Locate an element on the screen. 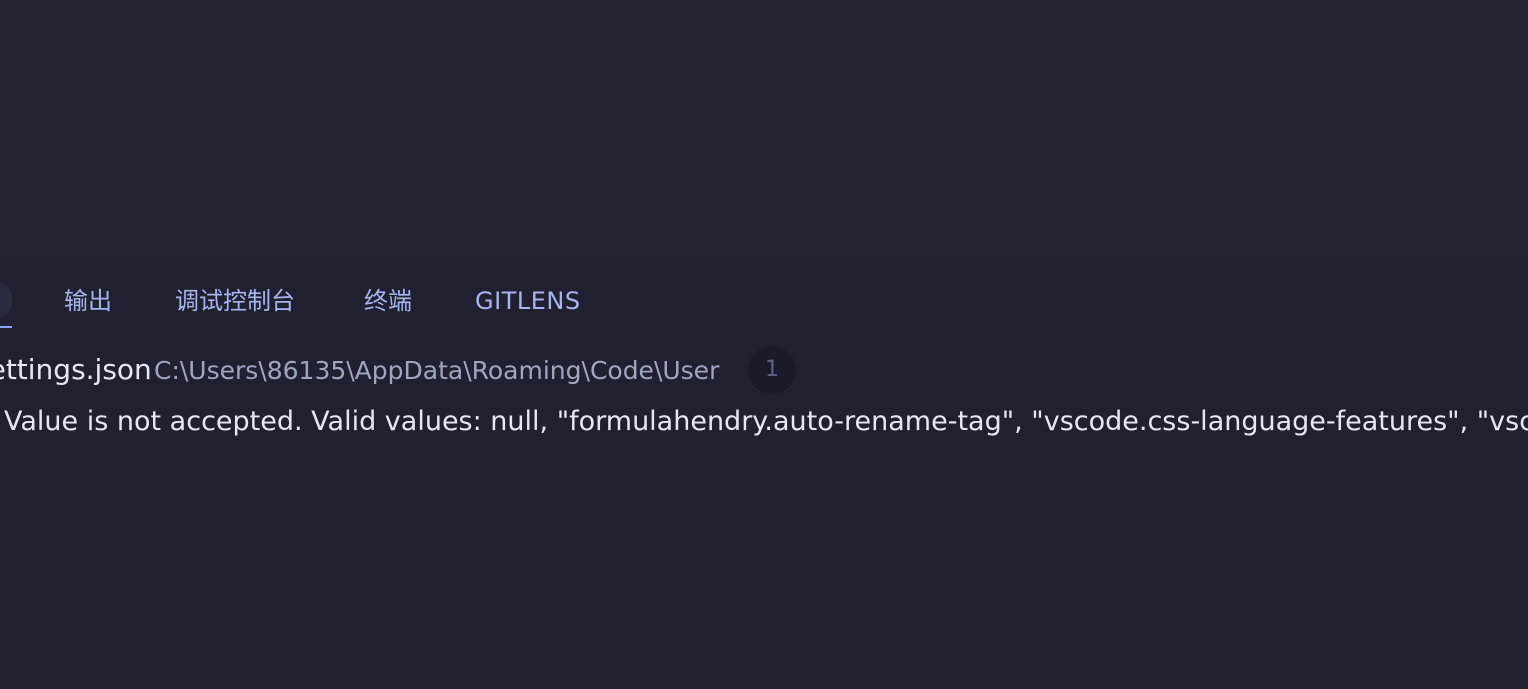 The width and height of the screenshot is (1528, 689). tab-problems-count-badge is located at coordinates (6, 300).